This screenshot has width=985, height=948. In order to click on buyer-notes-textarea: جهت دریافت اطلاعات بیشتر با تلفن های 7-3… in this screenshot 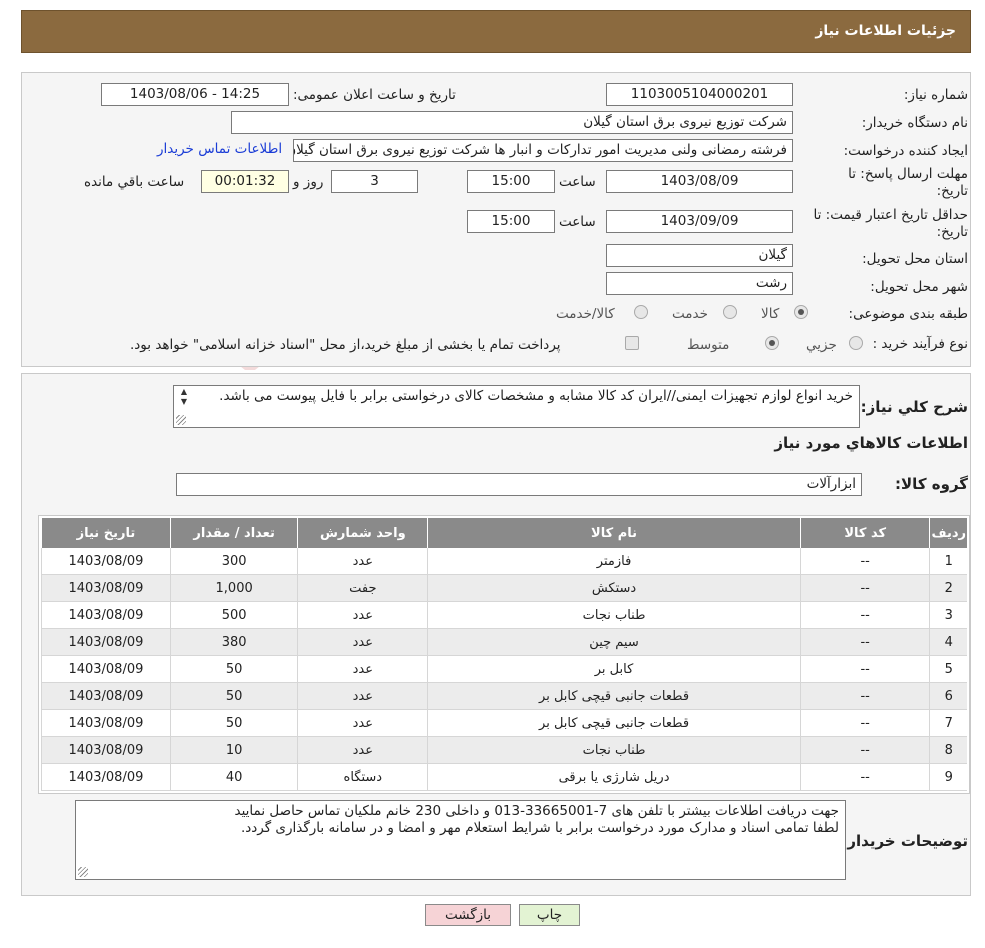, I will do `click(460, 840)`.